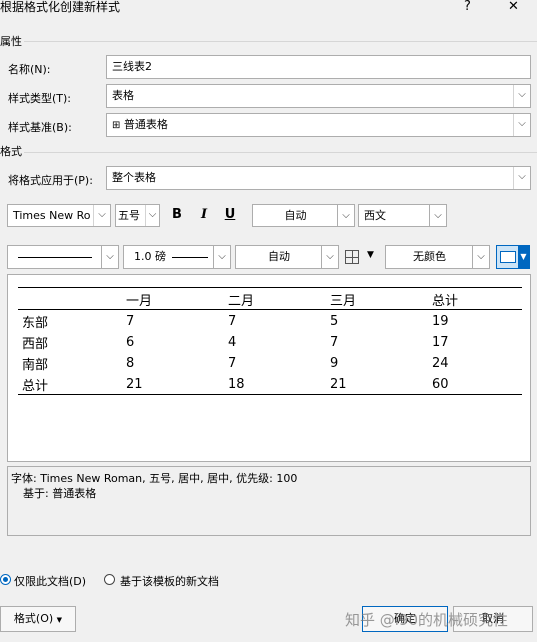 This screenshot has height=642, width=537. I want to click on style-based-label: 样式基准(B):, so click(40, 127).